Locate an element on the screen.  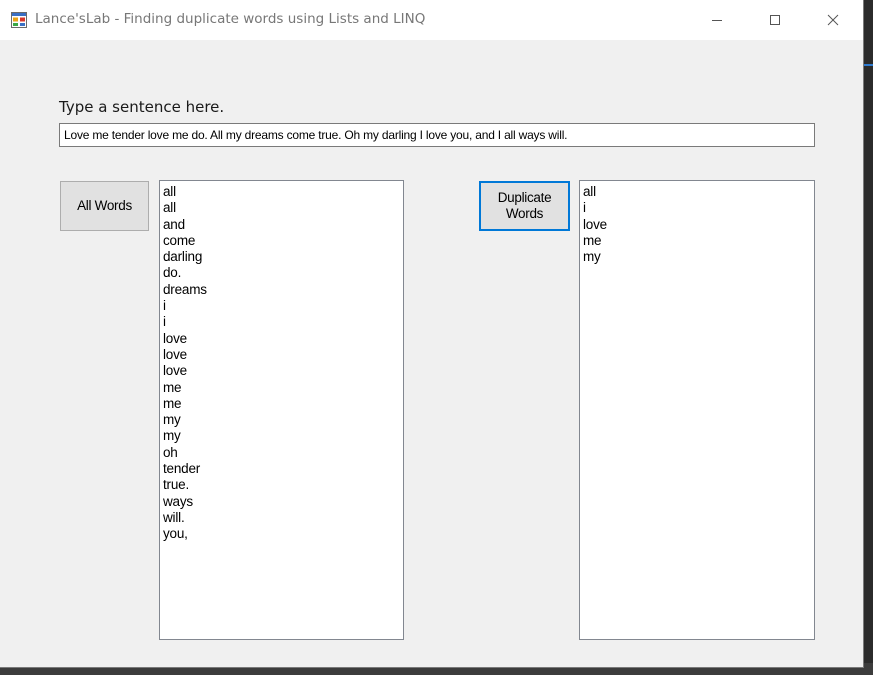
winforms-app-icon is located at coordinates (19, 20).